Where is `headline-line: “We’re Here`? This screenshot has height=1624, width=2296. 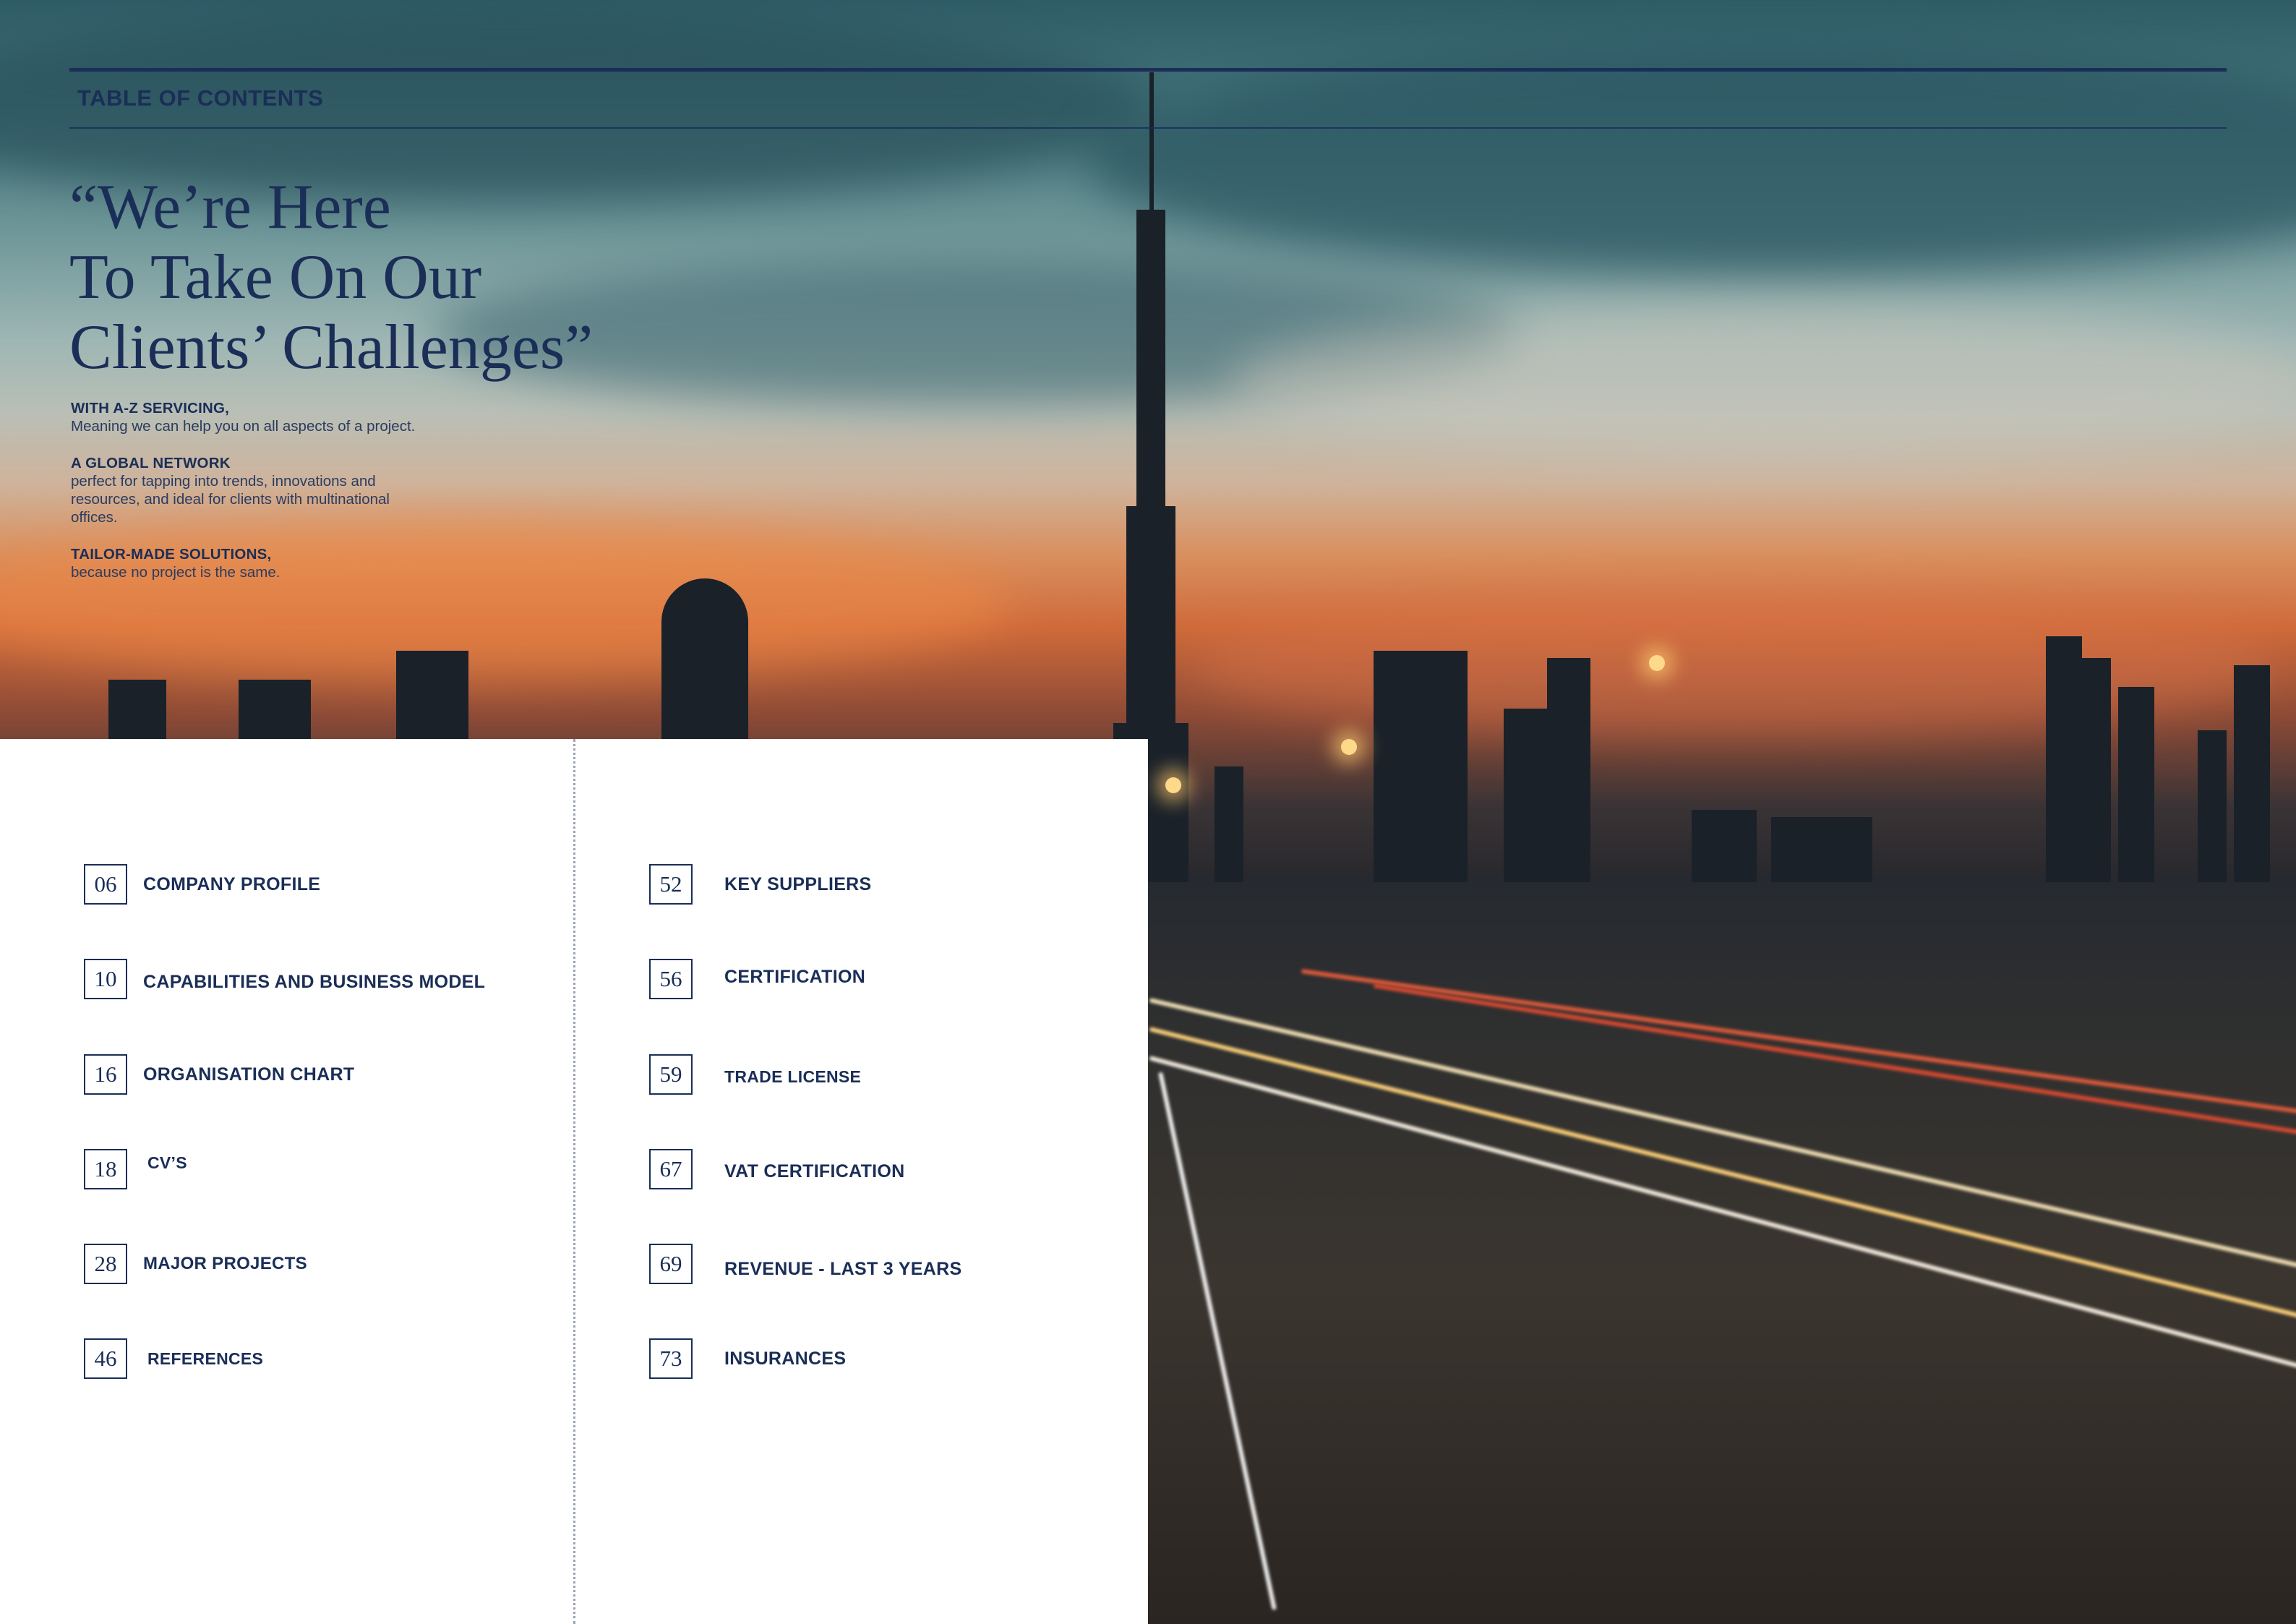 headline-line: “We’re Here is located at coordinates (230, 207).